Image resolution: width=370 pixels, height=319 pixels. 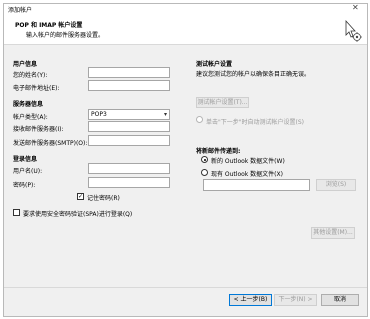 I want to click on remember-password-label: 记住密码(R), so click(x=103, y=198).